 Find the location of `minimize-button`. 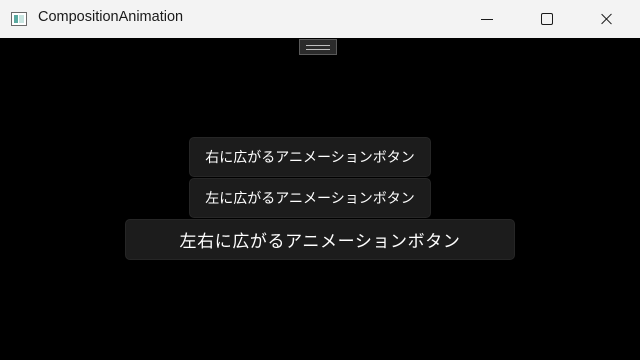

minimize-button is located at coordinates (487, 19).